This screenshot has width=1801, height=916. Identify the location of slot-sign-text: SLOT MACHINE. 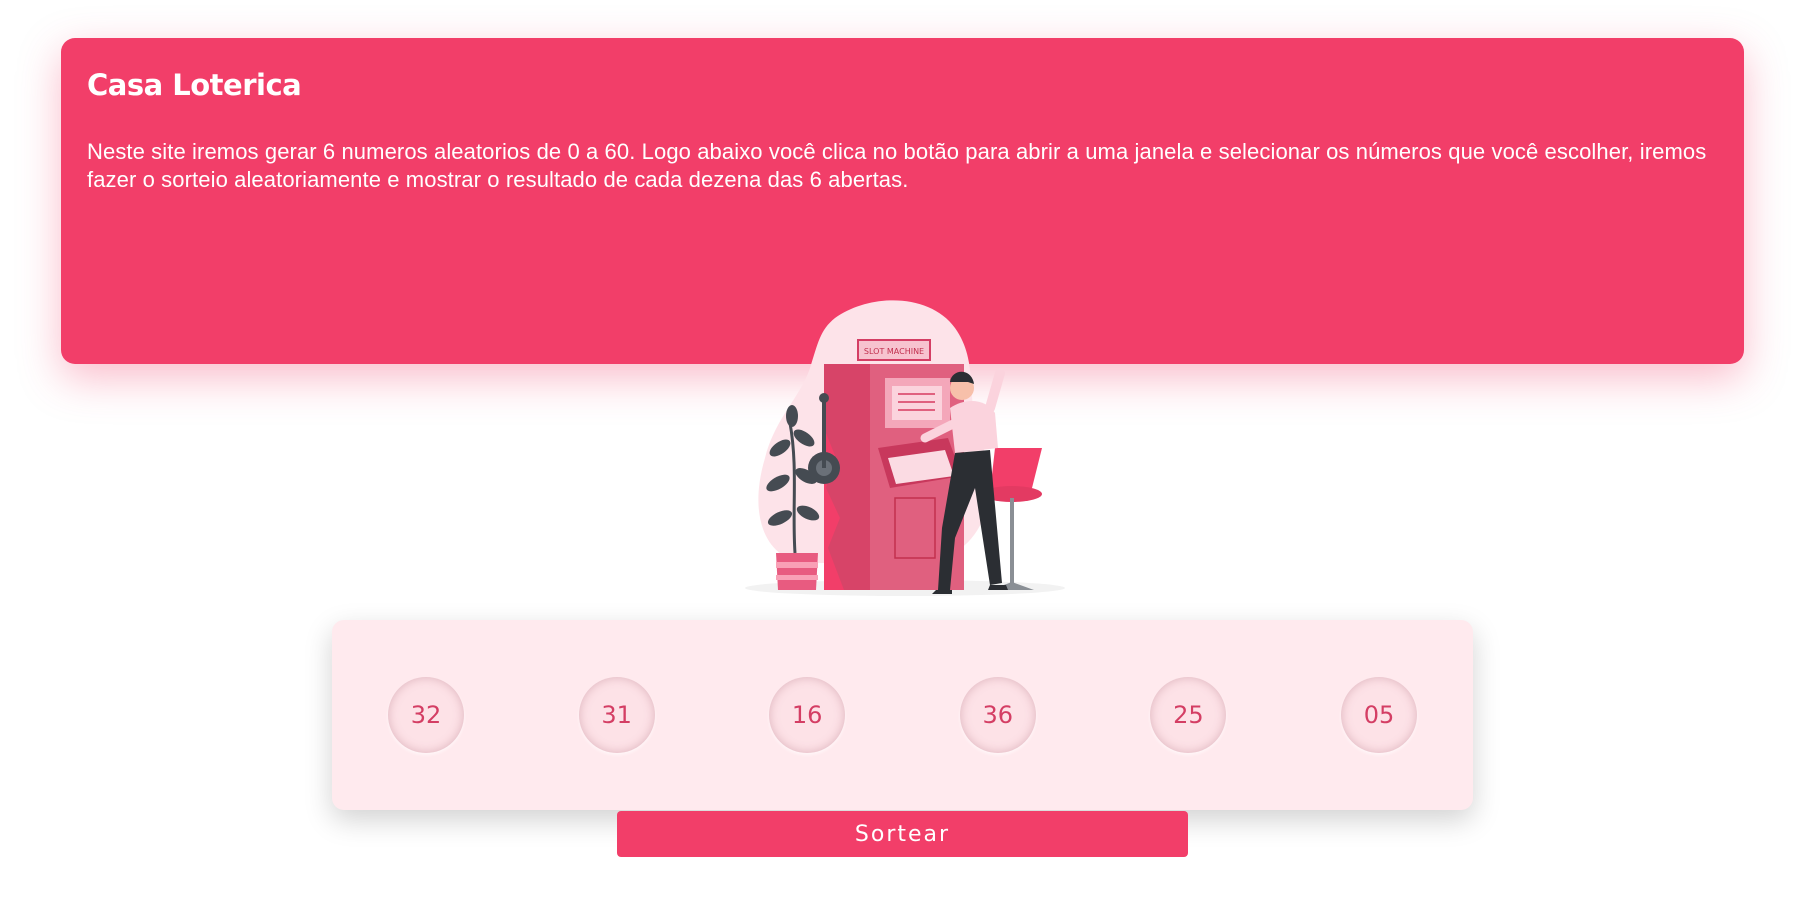
(894, 351).